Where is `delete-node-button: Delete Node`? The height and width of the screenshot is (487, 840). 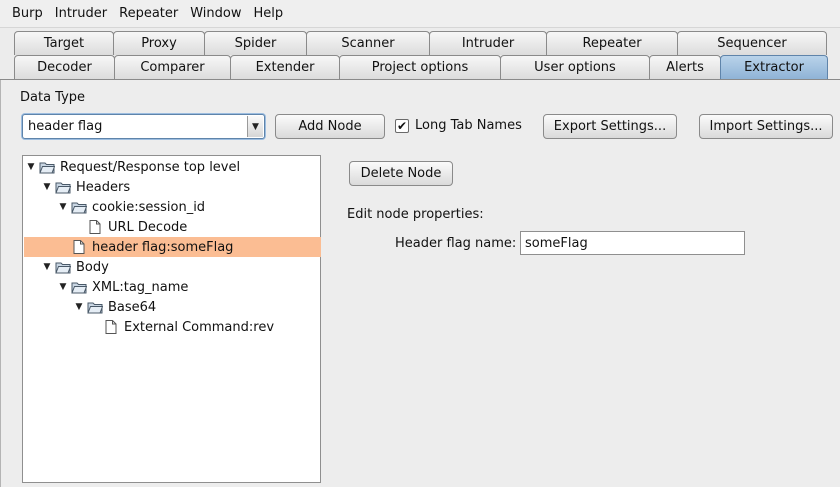 delete-node-button: Delete Node is located at coordinates (401, 173).